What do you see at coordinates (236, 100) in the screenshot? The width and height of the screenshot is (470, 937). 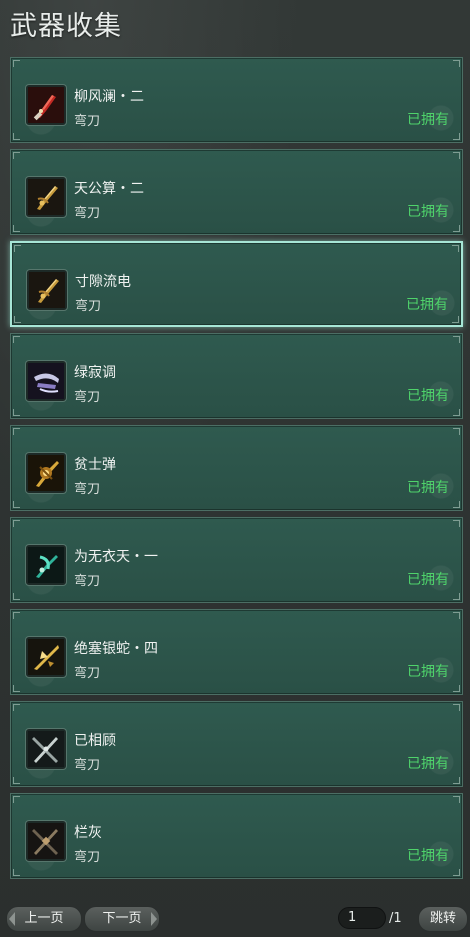 I see `weapon-card: 柳风澜・二 弯刀 已拥有` at bounding box center [236, 100].